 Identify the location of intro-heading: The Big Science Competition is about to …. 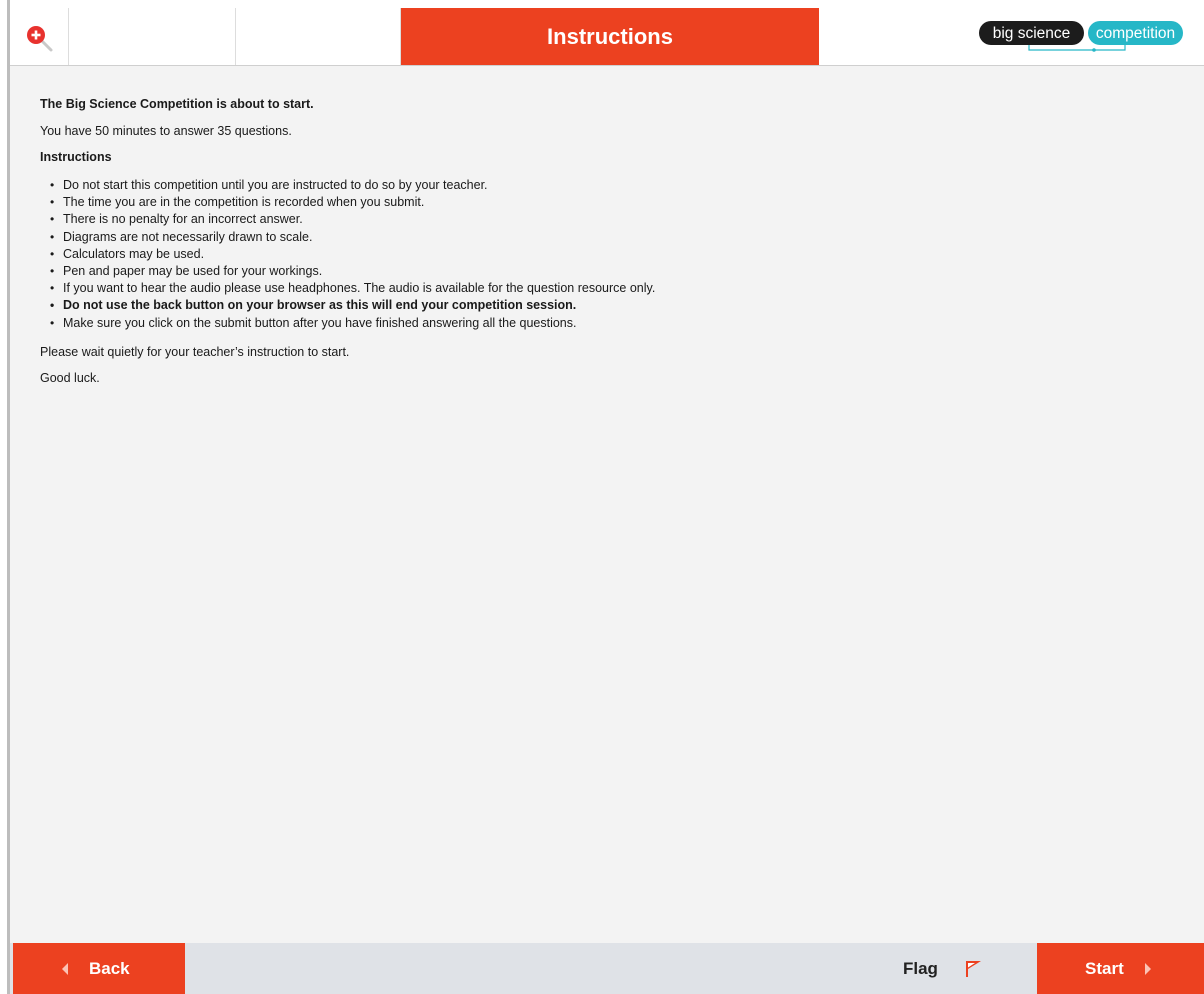
(177, 104).